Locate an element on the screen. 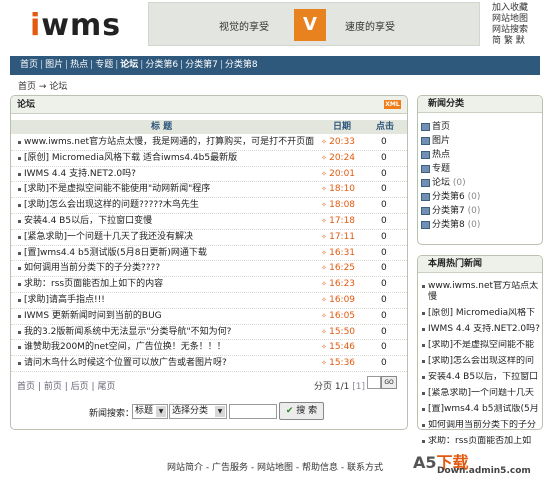 The width and height of the screenshot is (550, 480). hot-news-item: 如何调用当前分类下的子分 is located at coordinates (481, 425).